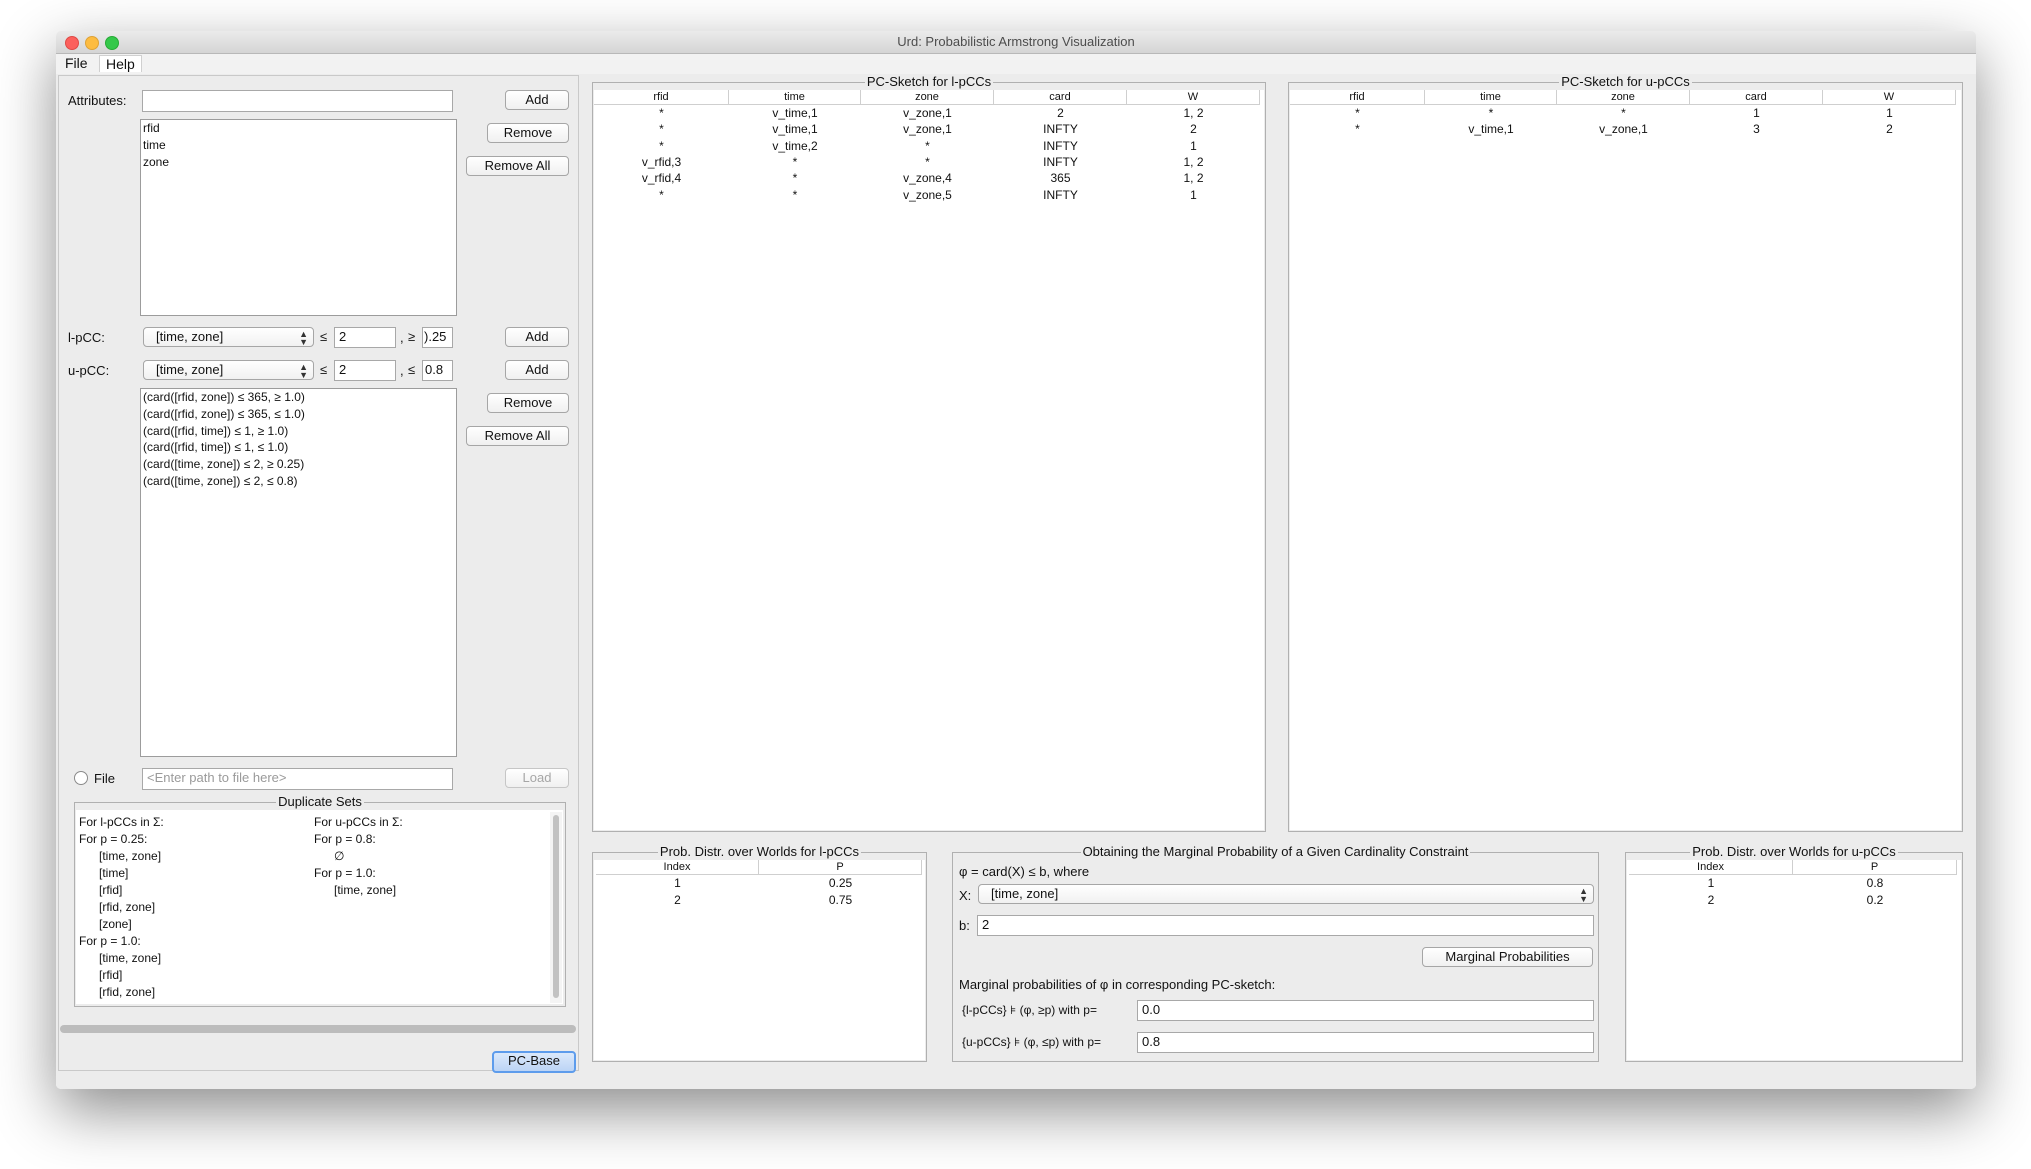 The width and height of the screenshot is (2031, 1169). What do you see at coordinates (534, 1062) in the screenshot?
I see `pc-base-button: PC-Base` at bounding box center [534, 1062].